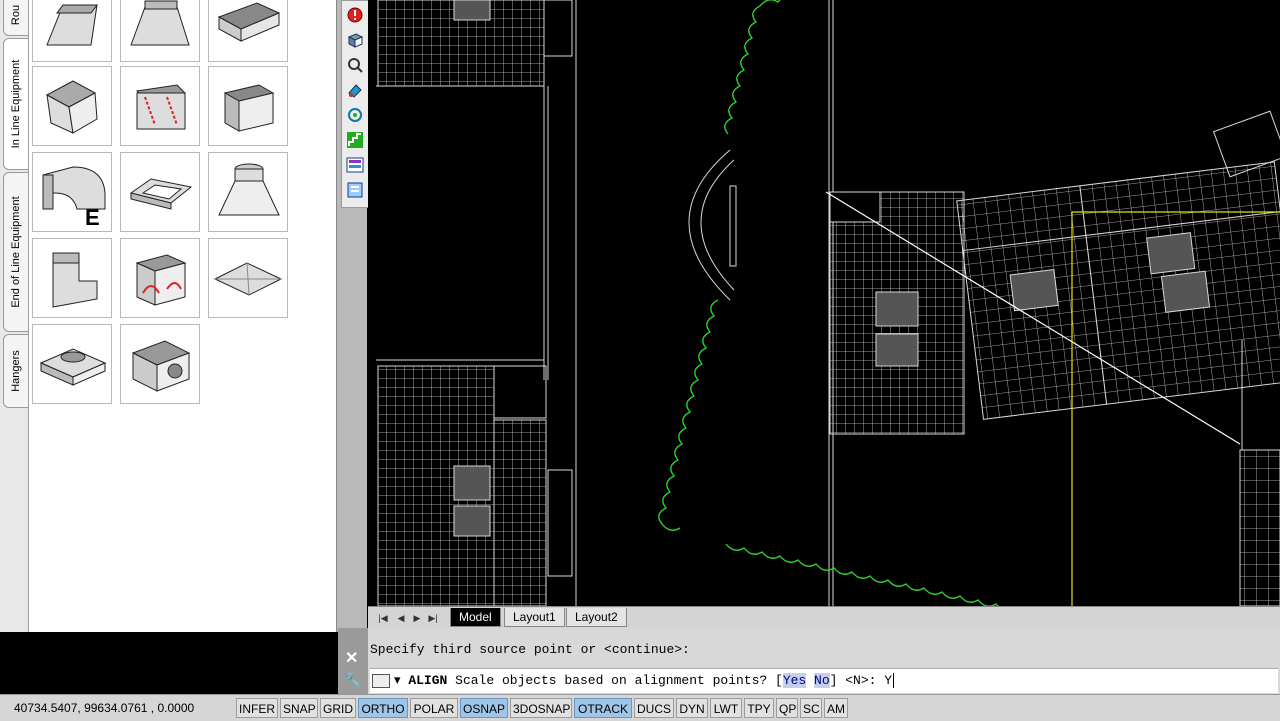 The image size is (1280, 721). I want to click on tool-duct-elbow-e: E, so click(72, 192).